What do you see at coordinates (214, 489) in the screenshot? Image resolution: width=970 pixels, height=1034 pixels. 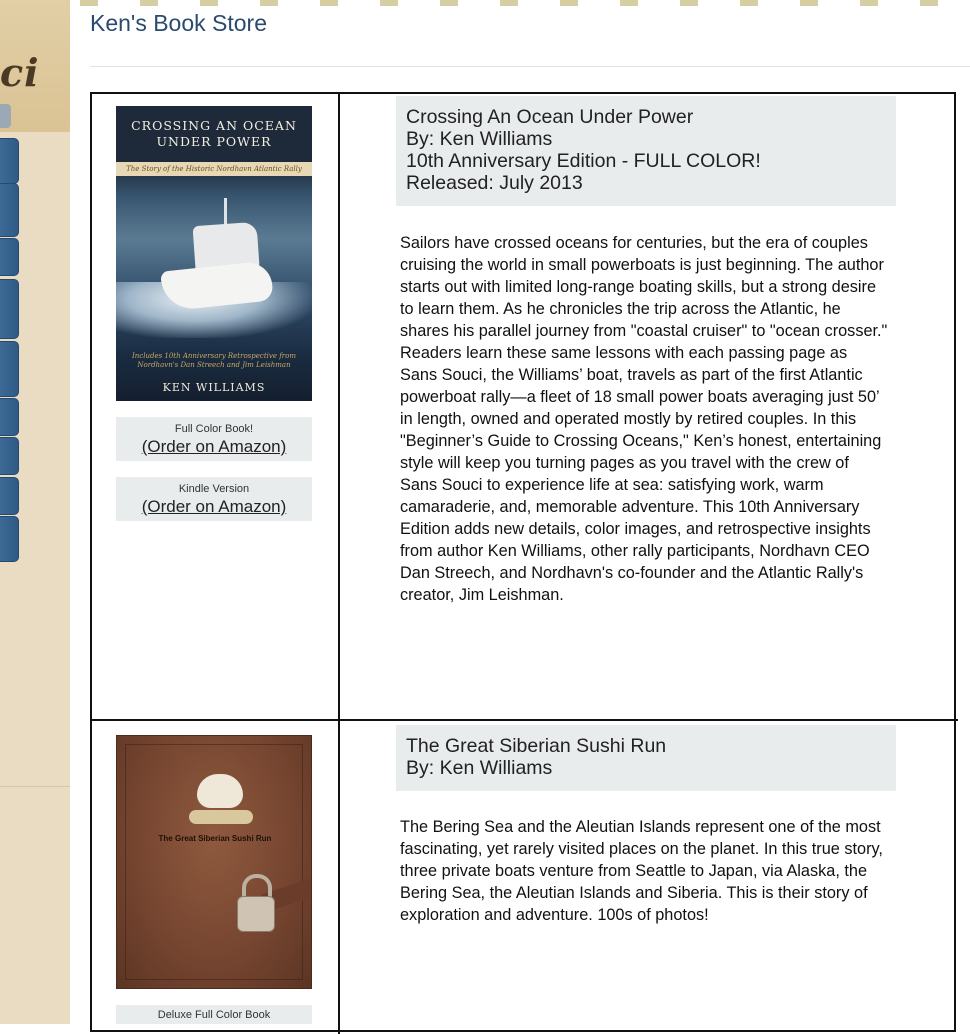 I see `order-caption: Kindle Version` at bounding box center [214, 489].